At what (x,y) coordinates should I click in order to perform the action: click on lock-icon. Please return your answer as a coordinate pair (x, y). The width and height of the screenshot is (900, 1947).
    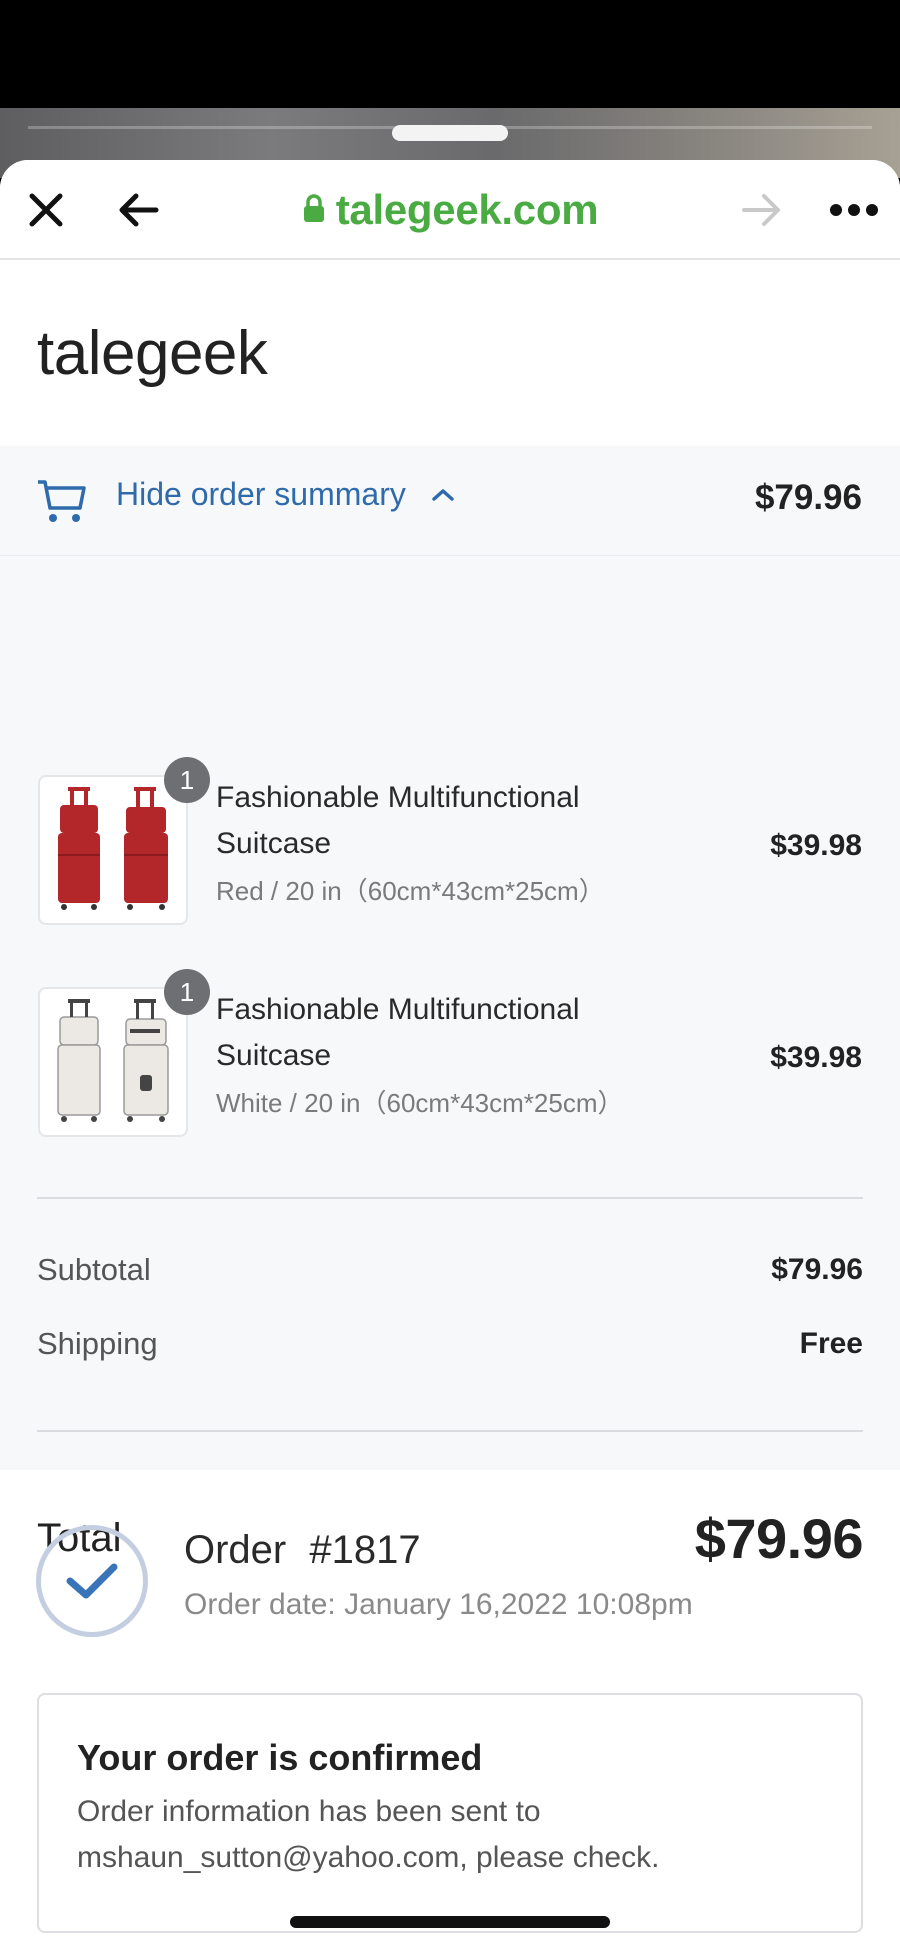
    Looking at the image, I should click on (314, 210).